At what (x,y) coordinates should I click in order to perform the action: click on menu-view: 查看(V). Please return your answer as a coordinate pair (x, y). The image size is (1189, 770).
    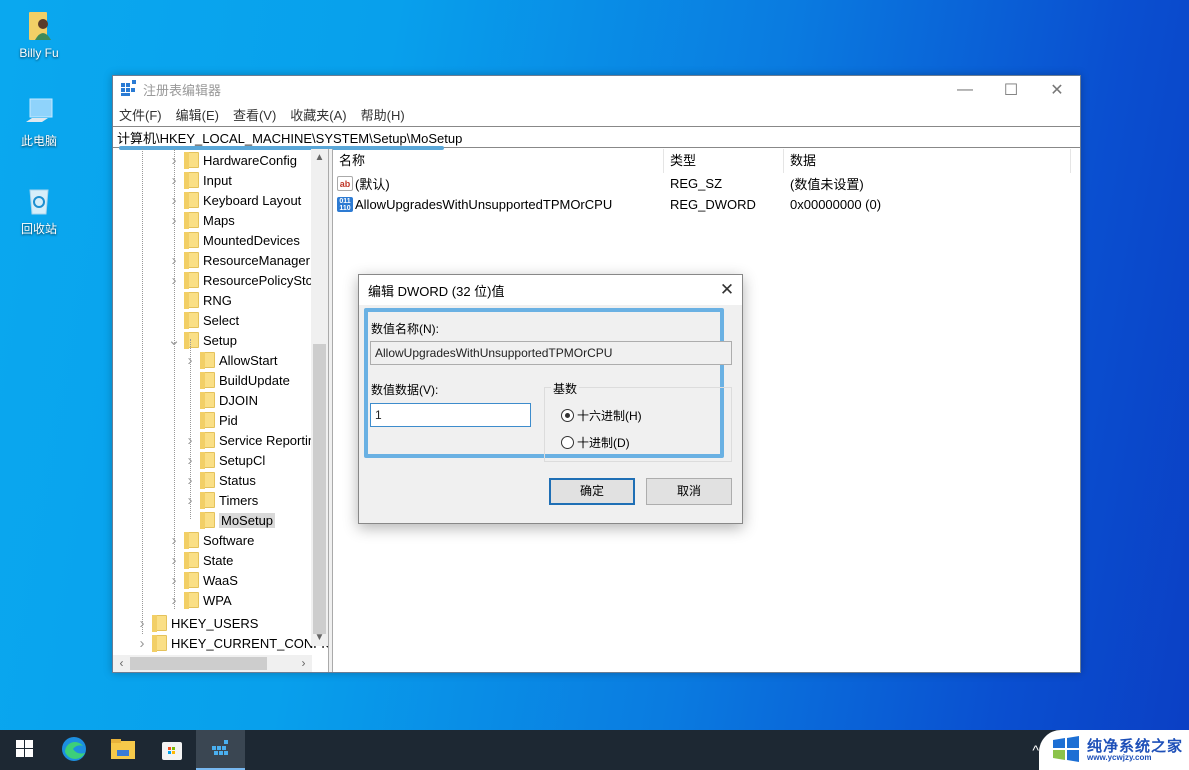
    Looking at the image, I should click on (254, 114).